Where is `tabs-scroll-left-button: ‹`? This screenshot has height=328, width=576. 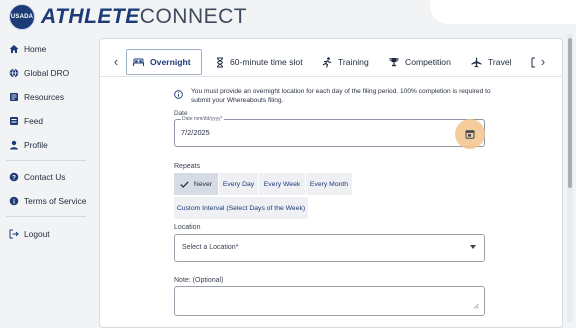 tabs-scroll-left-button: ‹ is located at coordinates (116, 62).